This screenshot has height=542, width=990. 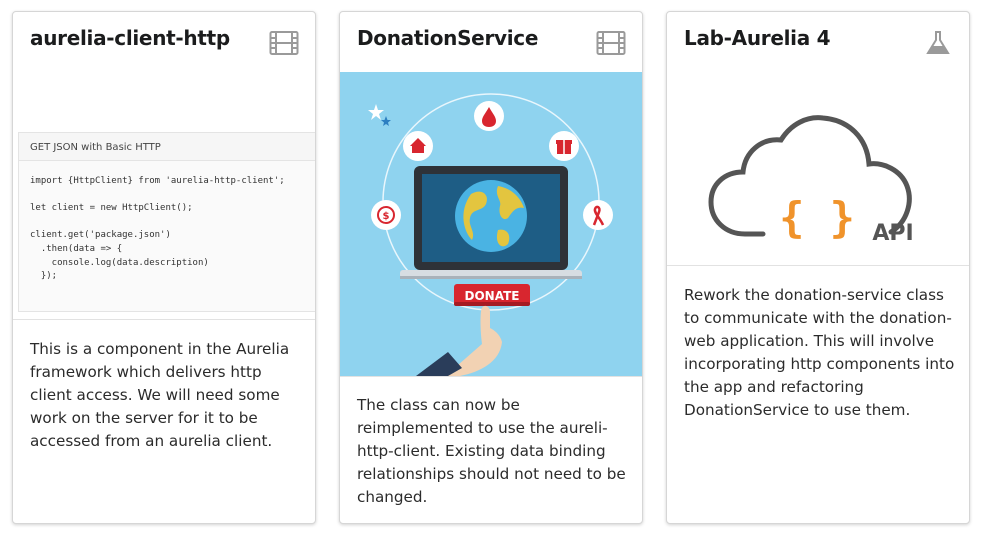 What do you see at coordinates (418, 146) in the screenshot?
I see `home-icon` at bounding box center [418, 146].